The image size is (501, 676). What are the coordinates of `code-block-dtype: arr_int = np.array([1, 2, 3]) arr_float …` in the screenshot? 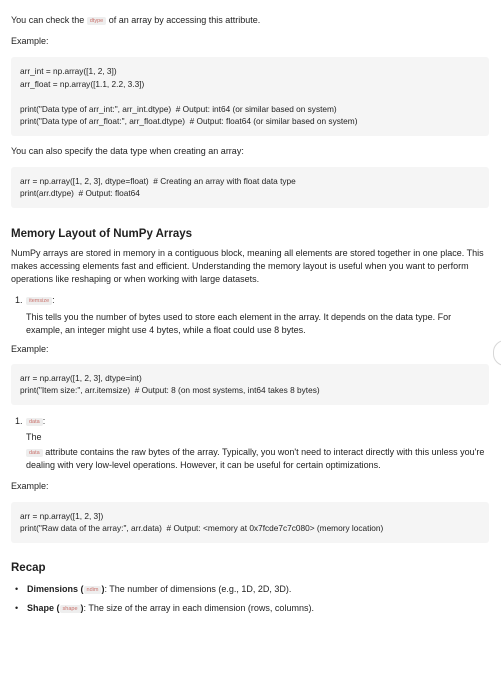 It's located at (250, 96).